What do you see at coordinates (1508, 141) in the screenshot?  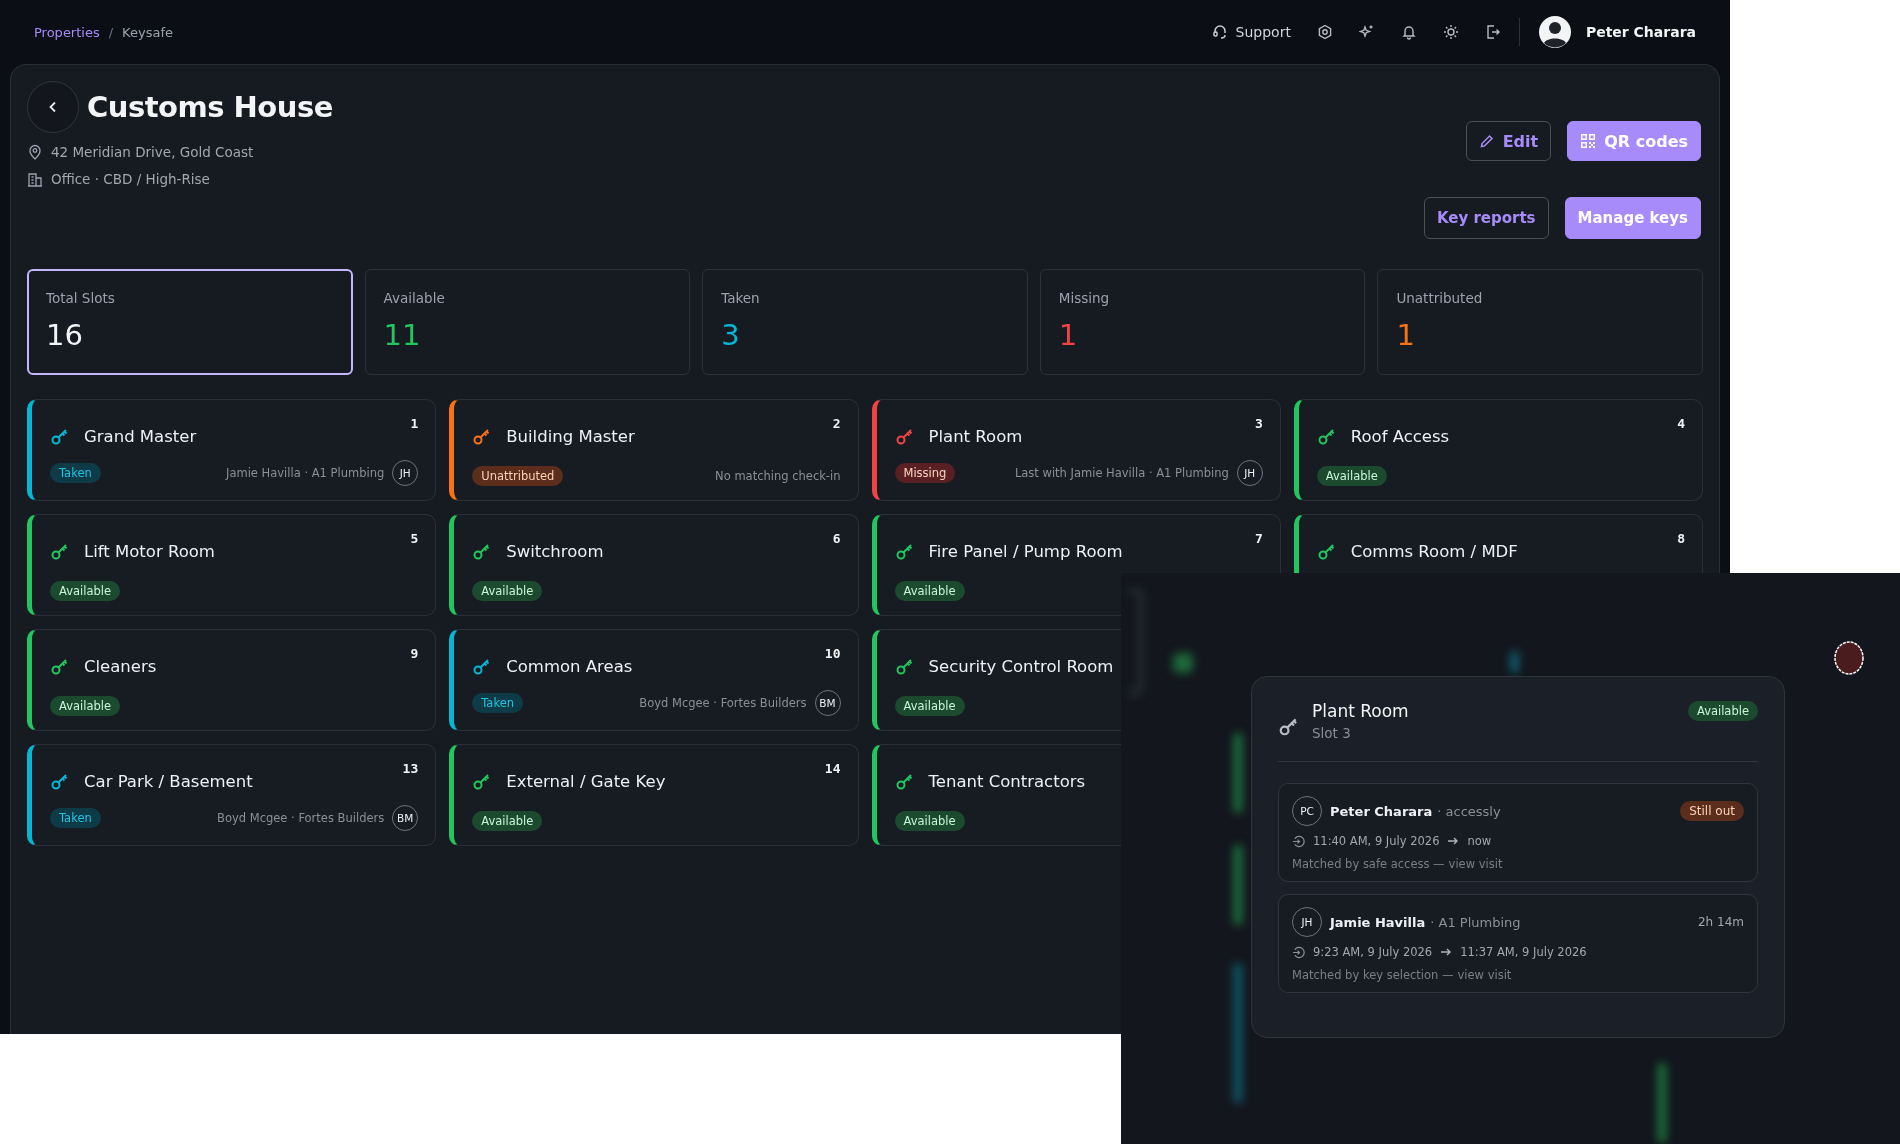 I see `edit-button: Edit` at bounding box center [1508, 141].